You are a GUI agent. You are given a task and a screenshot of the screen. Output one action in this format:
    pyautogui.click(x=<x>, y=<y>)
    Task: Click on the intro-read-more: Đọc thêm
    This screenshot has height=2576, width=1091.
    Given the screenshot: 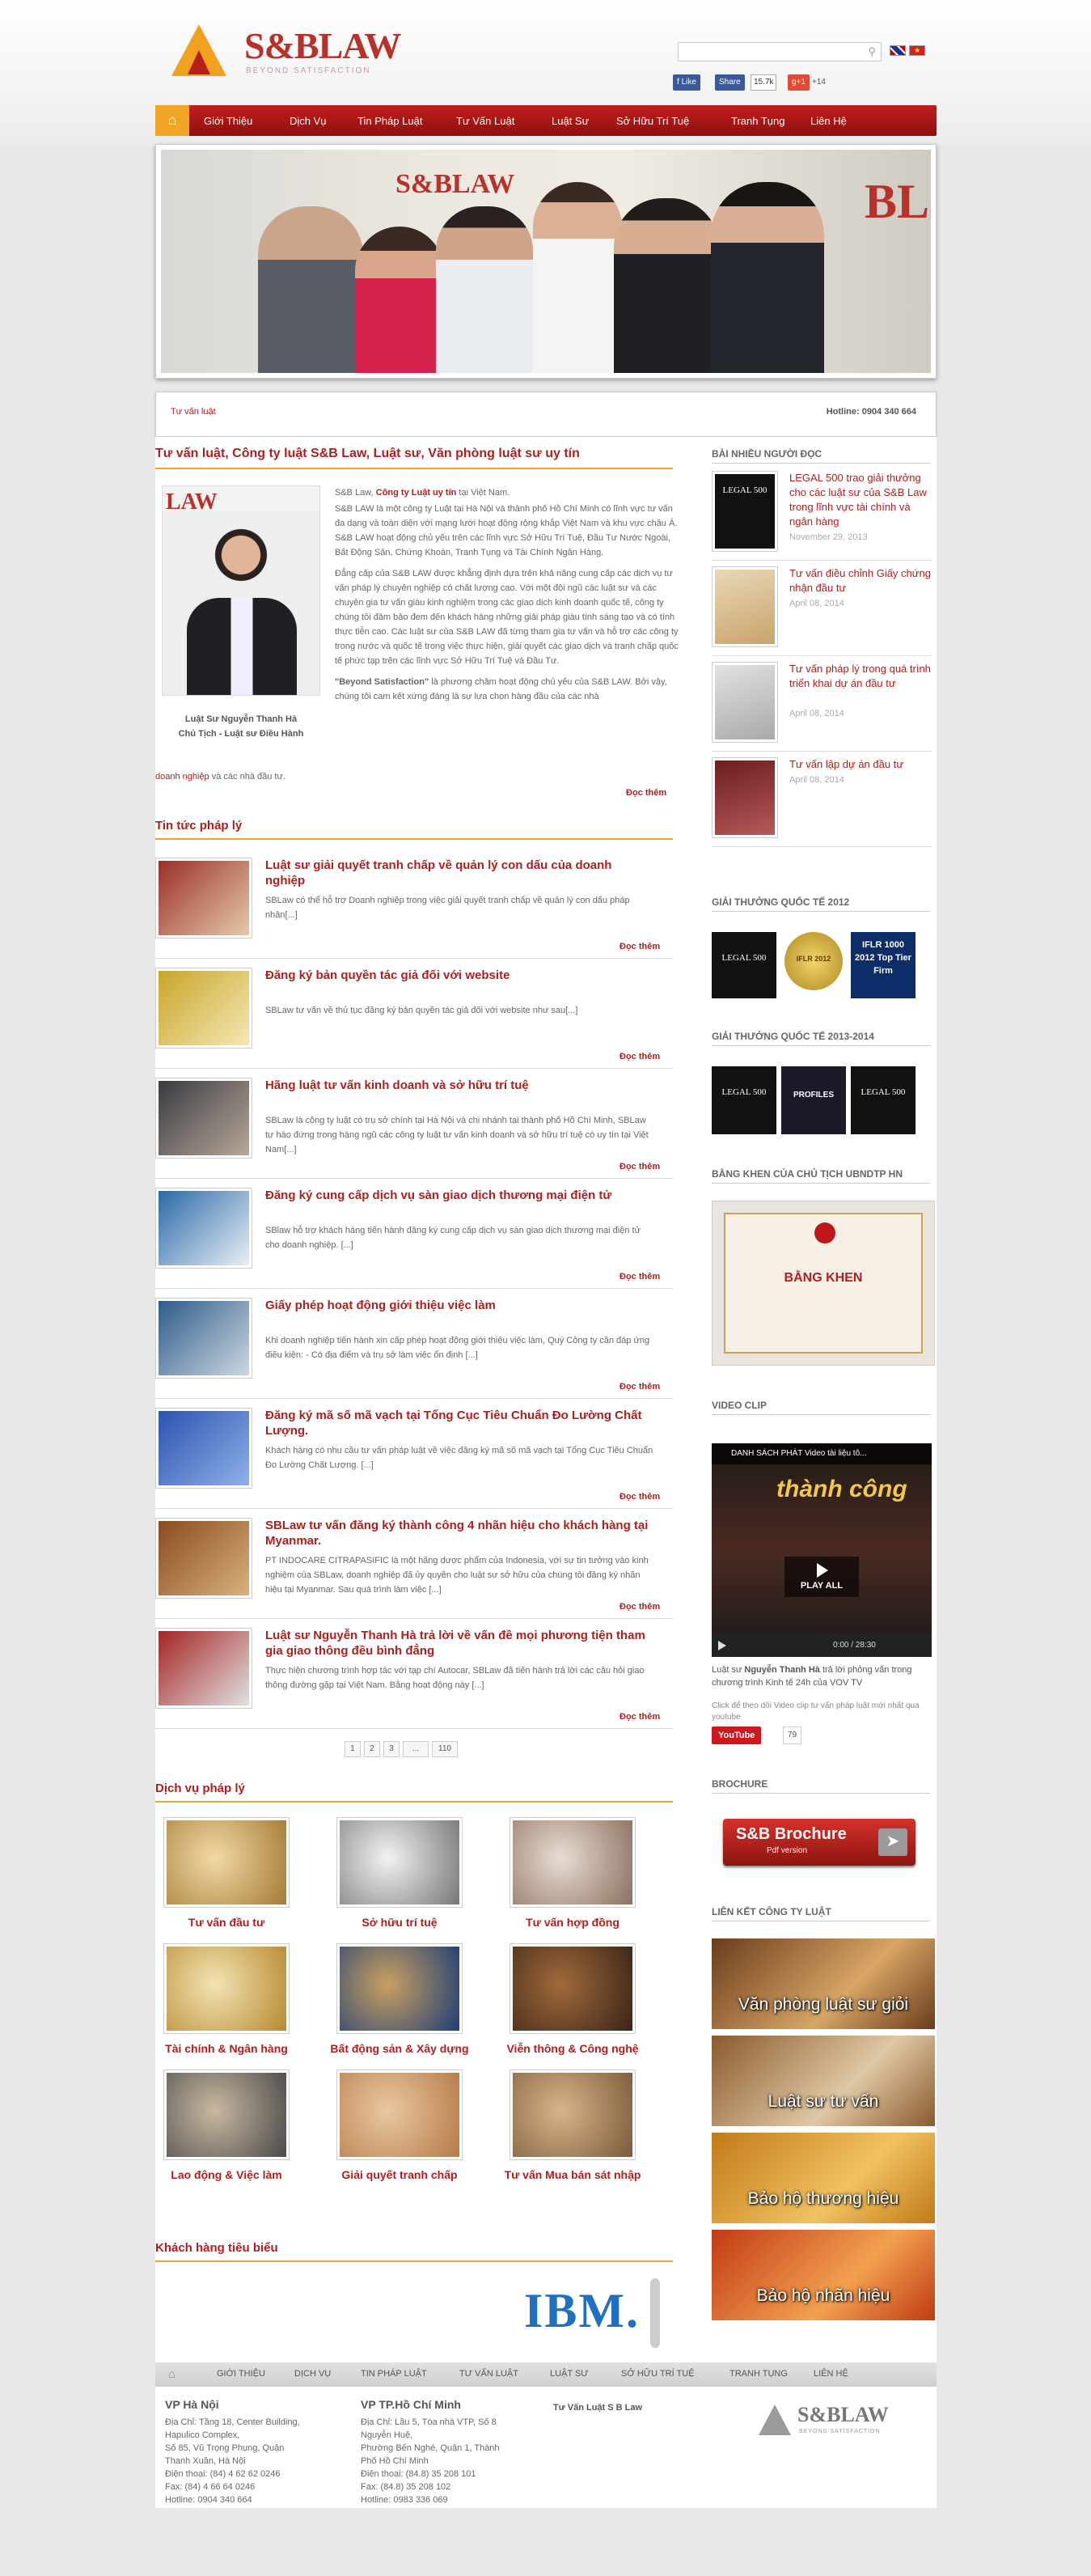 What is the action you would take?
    pyautogui.click(x=646, y=793)
    